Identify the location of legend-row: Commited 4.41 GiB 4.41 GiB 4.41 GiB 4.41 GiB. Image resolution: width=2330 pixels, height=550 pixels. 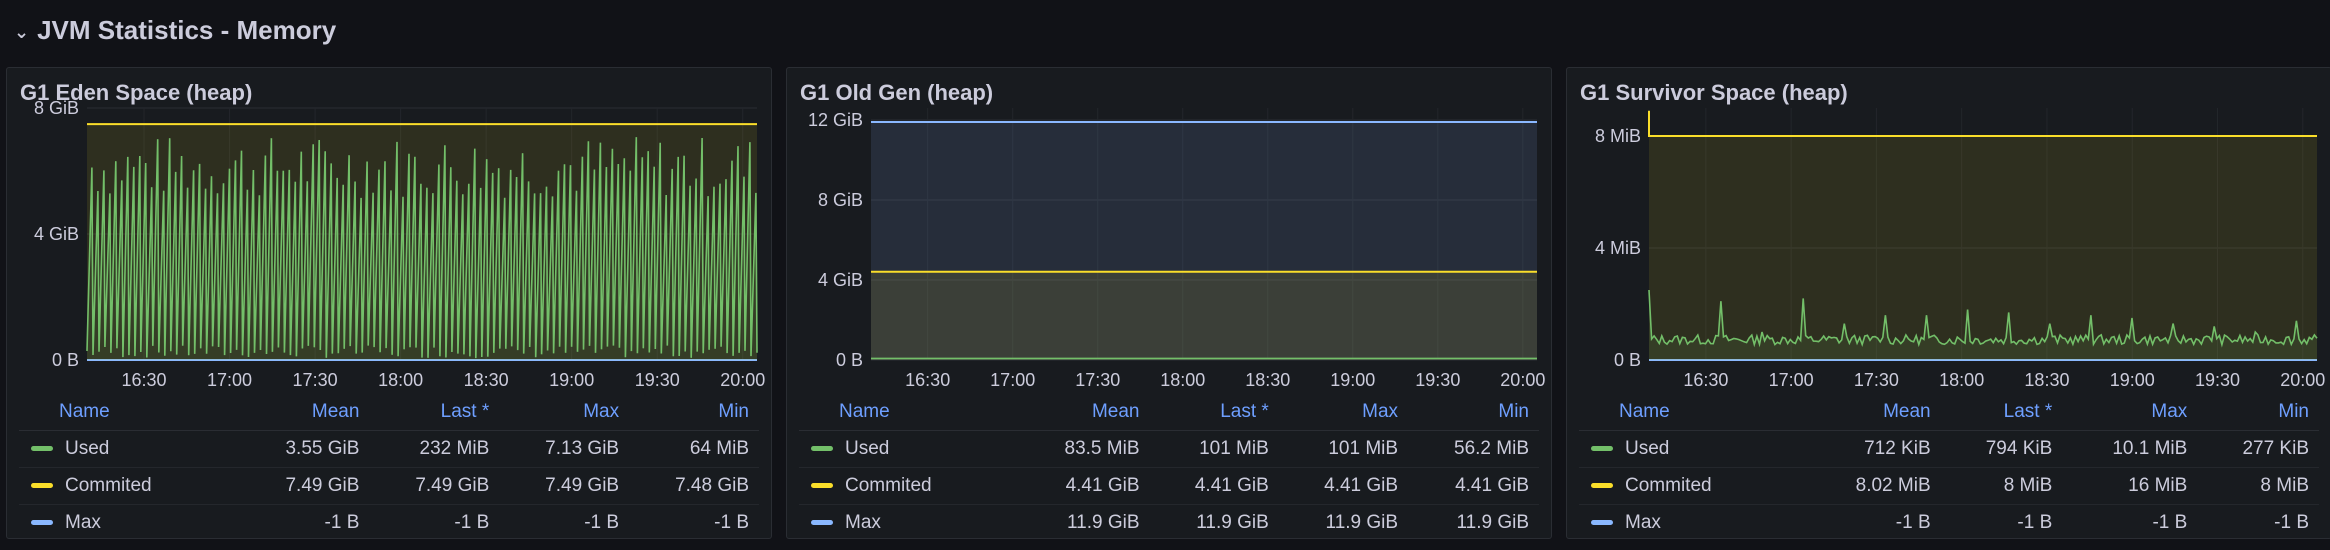
(1169, 486).